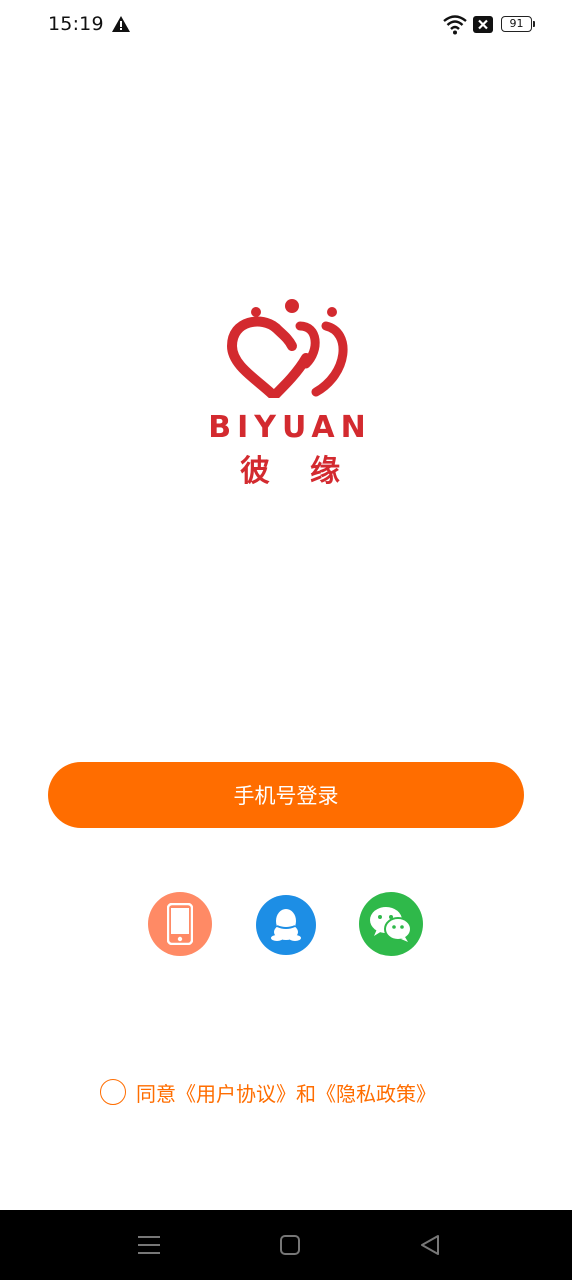  What do you see at coordinates (156, 1093) in the screenshot?
I see `agree-prefix: 同意` at bounding box center [156, 1093].